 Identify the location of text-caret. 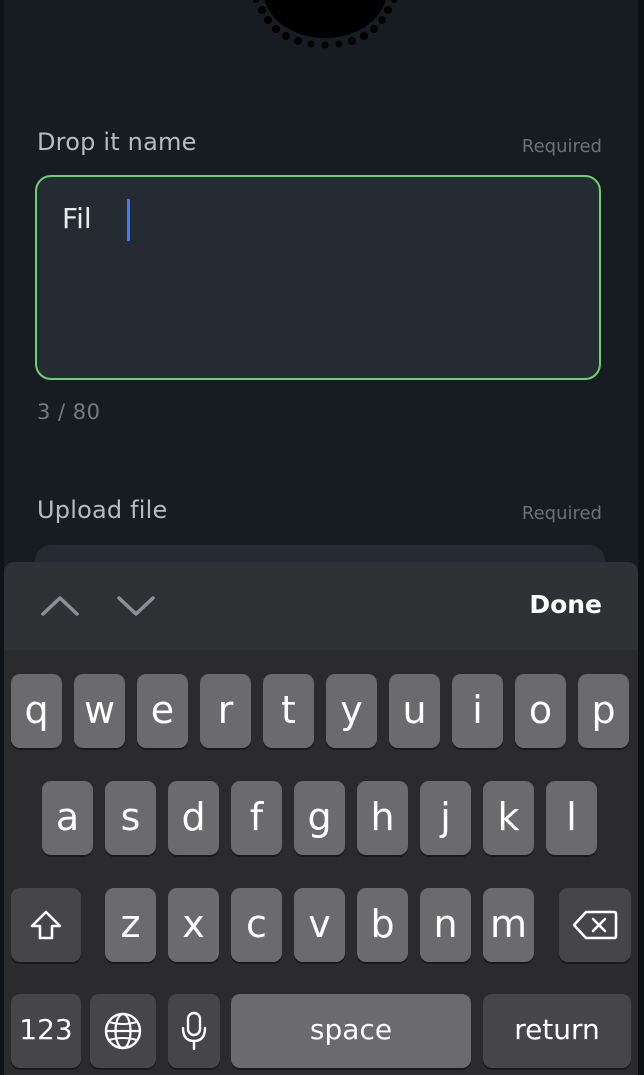
(128, 220).